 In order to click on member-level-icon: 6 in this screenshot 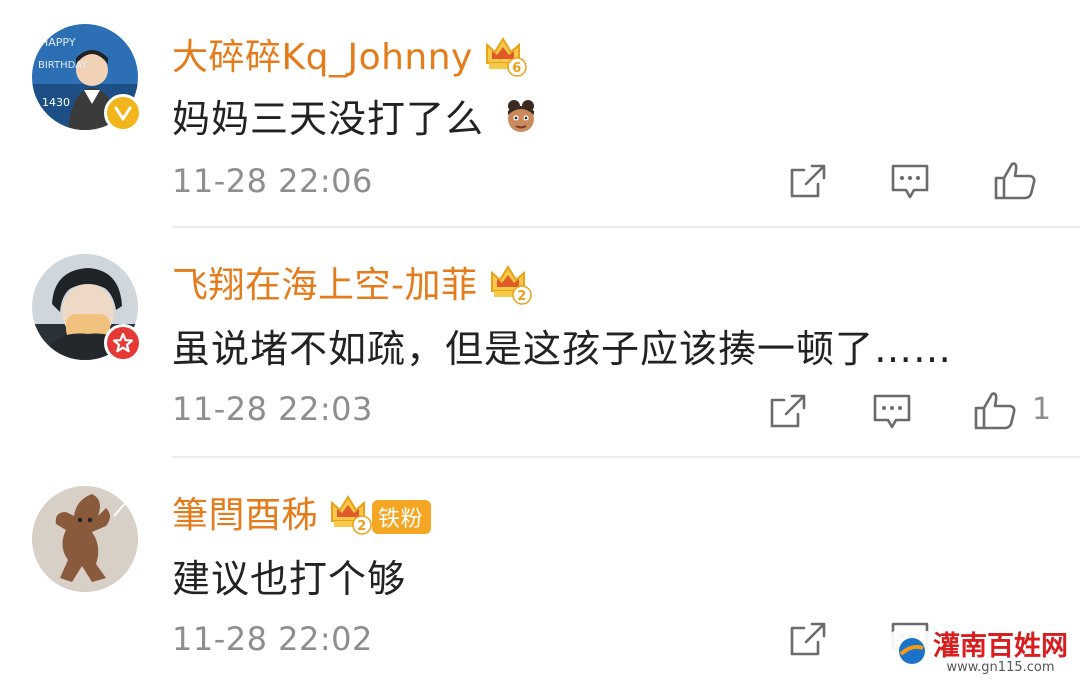, I will do `click(505, 59)`.